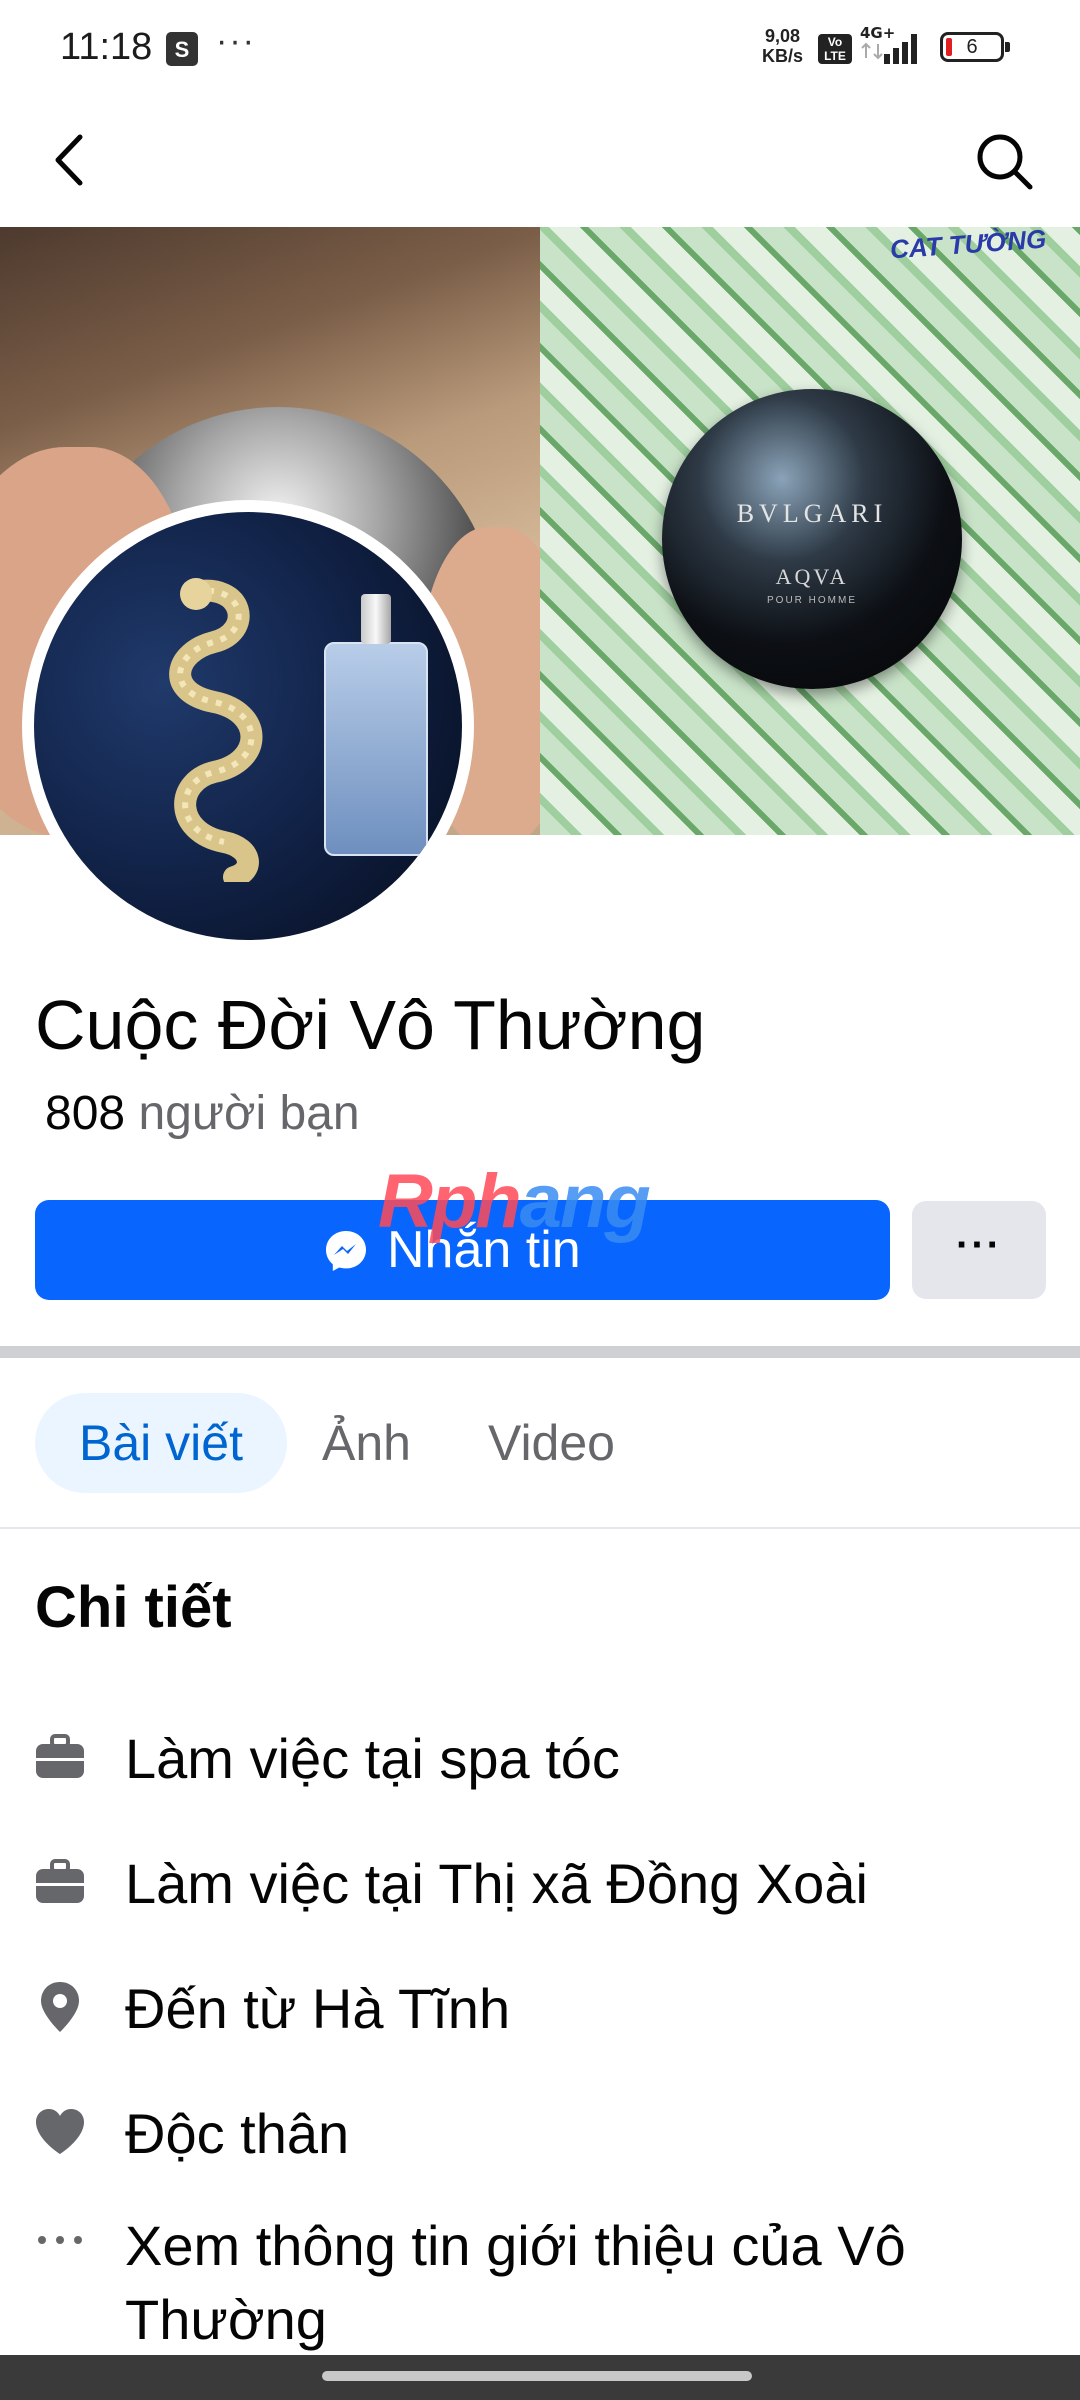  What do you see at coordinates (366, 1443) in the screenshot?
I see `tab-photos: Ảnh` at bounding box center [366, 1443].